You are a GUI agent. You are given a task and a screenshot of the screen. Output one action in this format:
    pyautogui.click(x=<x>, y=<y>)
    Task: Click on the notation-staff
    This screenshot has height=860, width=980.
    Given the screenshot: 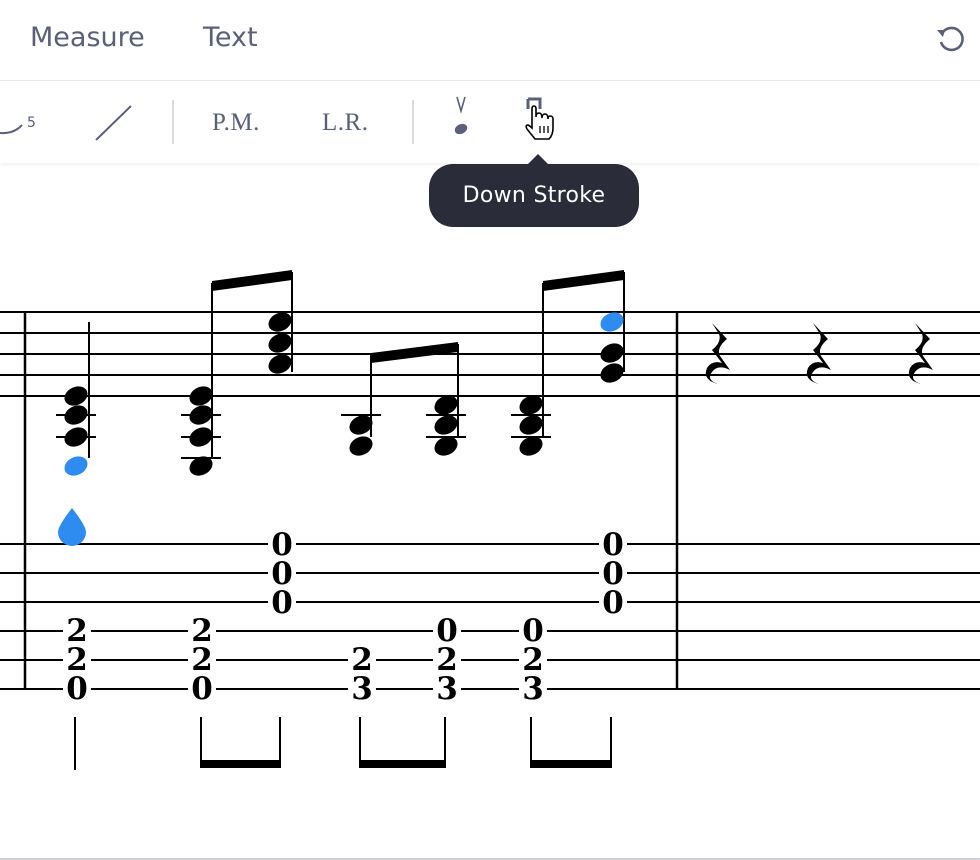 What is the action you would take?
    pyautogui.click(x=490, y=354)
    